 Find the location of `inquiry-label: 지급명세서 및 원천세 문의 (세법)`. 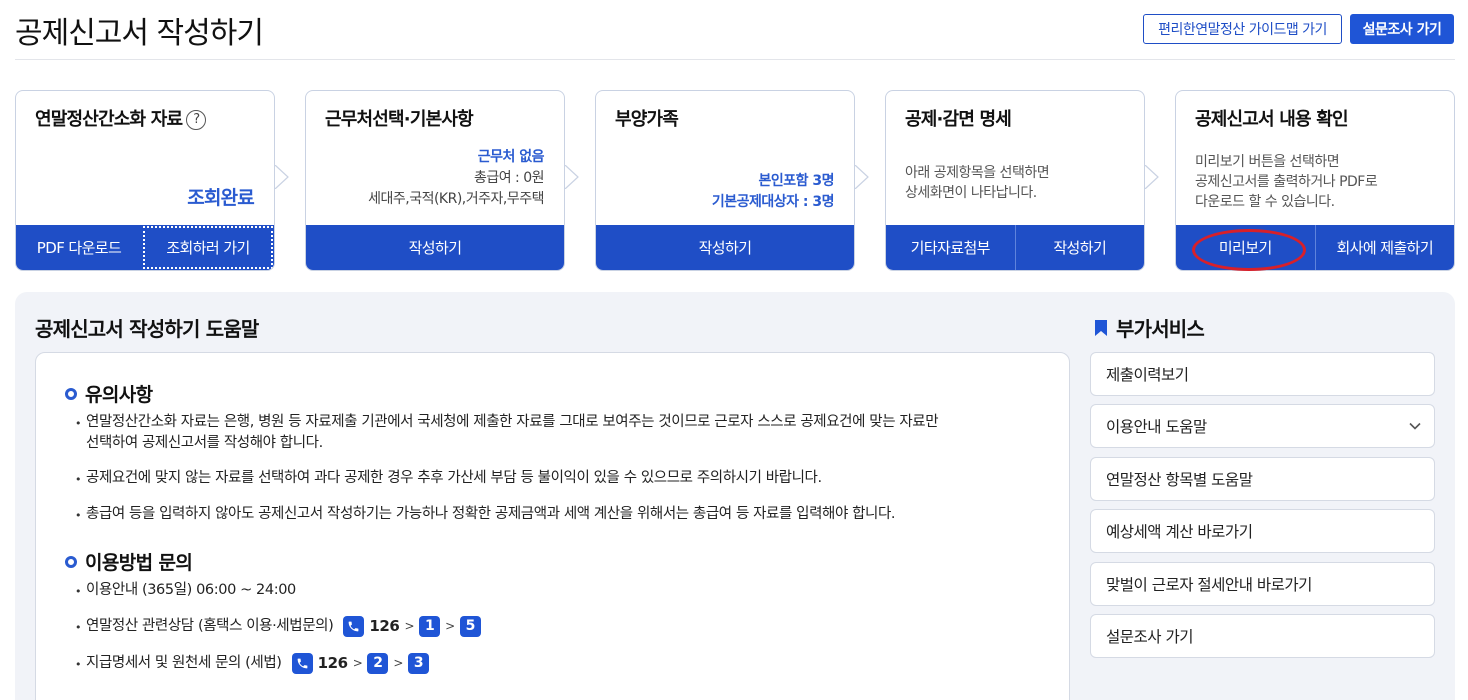

inquiry-label: 지급명세서 및 원천세 문의 (세법) is located at coordinates (184, 663).